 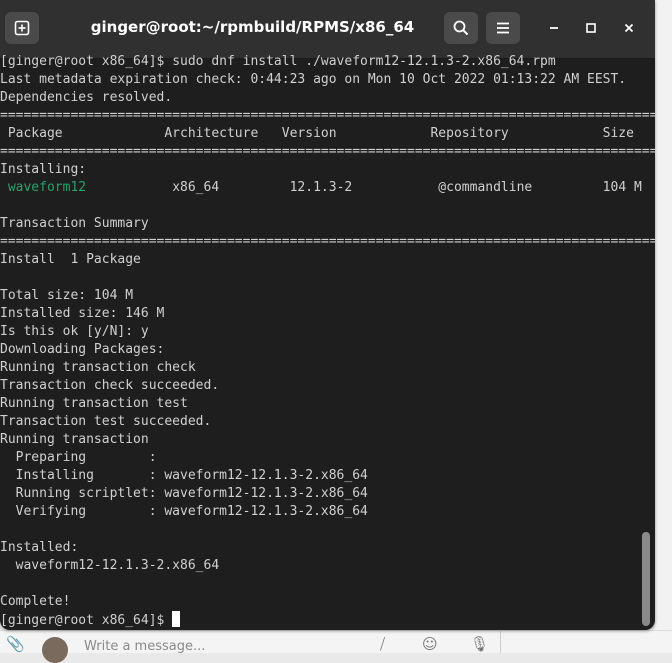 What do you see at coordinates (500, 642) in the screenshot?
I see `divider` at bounding box center [500, 642].